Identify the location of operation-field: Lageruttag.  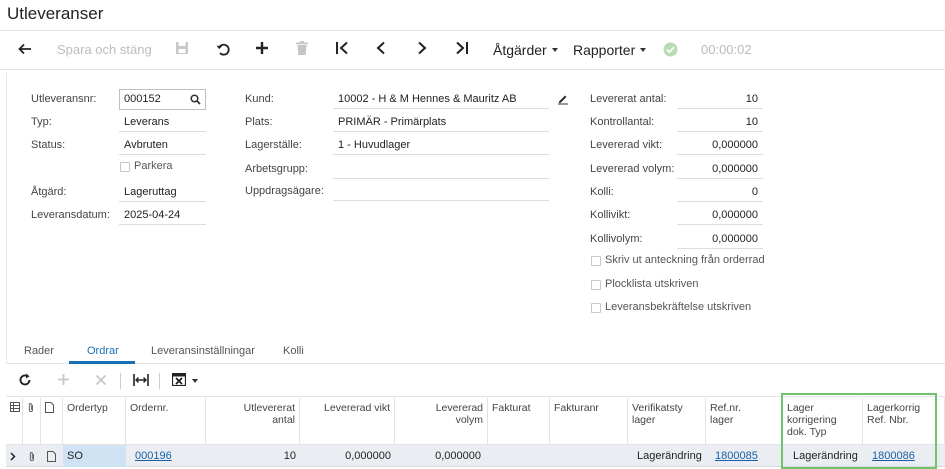
(162, 192).